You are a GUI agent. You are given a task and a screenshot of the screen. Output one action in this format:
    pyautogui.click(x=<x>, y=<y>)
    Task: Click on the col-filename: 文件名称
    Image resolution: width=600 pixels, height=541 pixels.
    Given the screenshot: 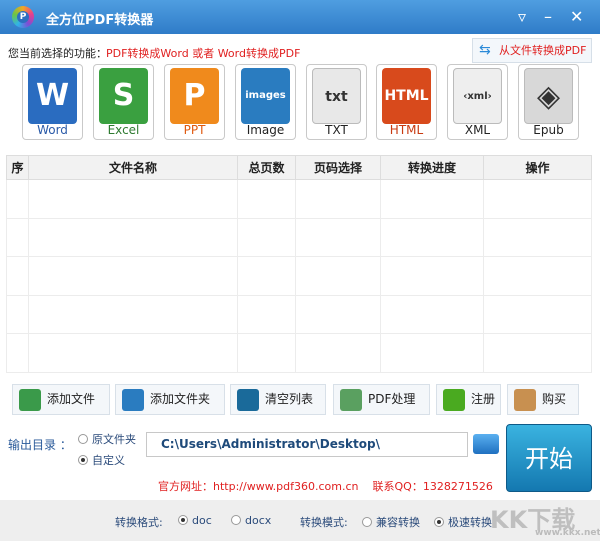 What is the action you would take?
    pyautogui.click(x=133, y=167)
    